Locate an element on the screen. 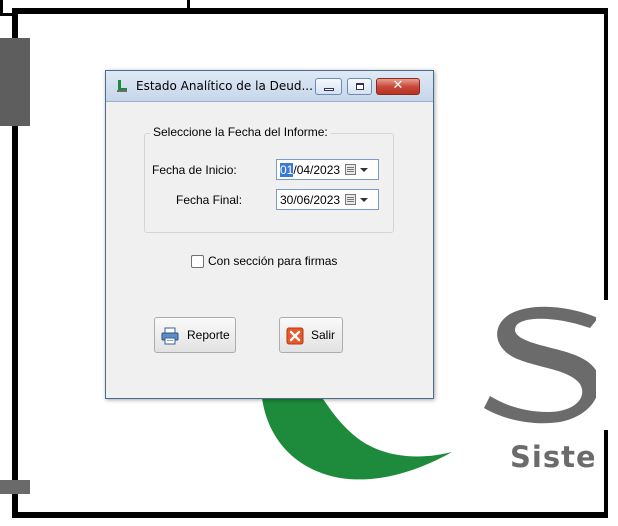 The width and height of the screenshot is (618, 526). signature-checkbox-label: Con sección para firmas is located at coordinates (272, 261).